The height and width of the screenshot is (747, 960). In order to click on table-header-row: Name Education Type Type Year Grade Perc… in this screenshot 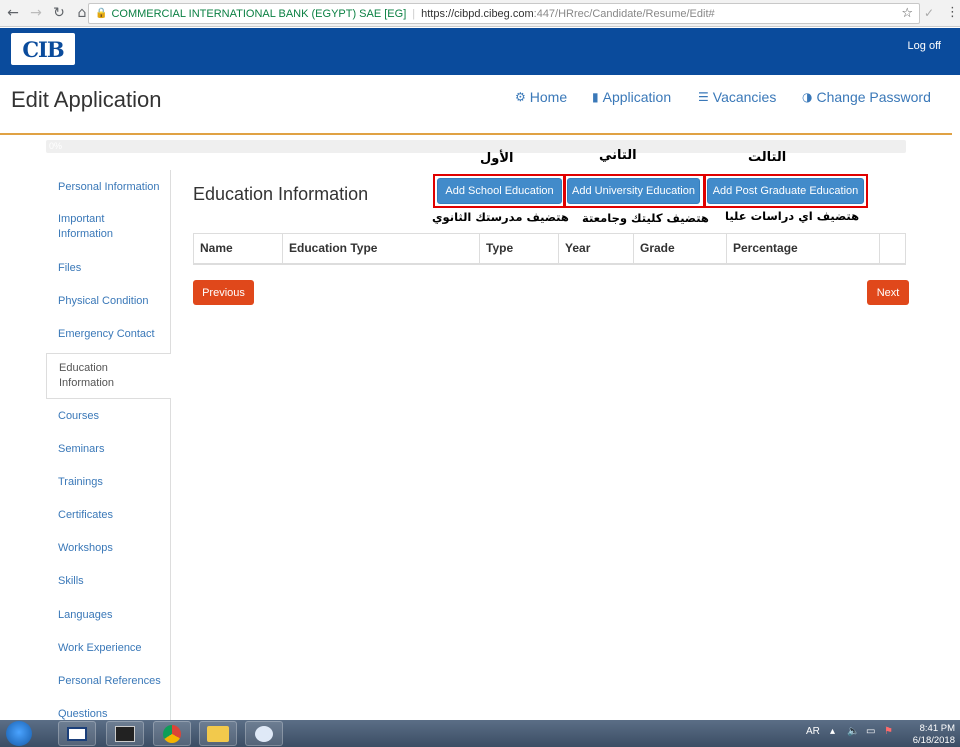, I will do `click(549, 249)`.